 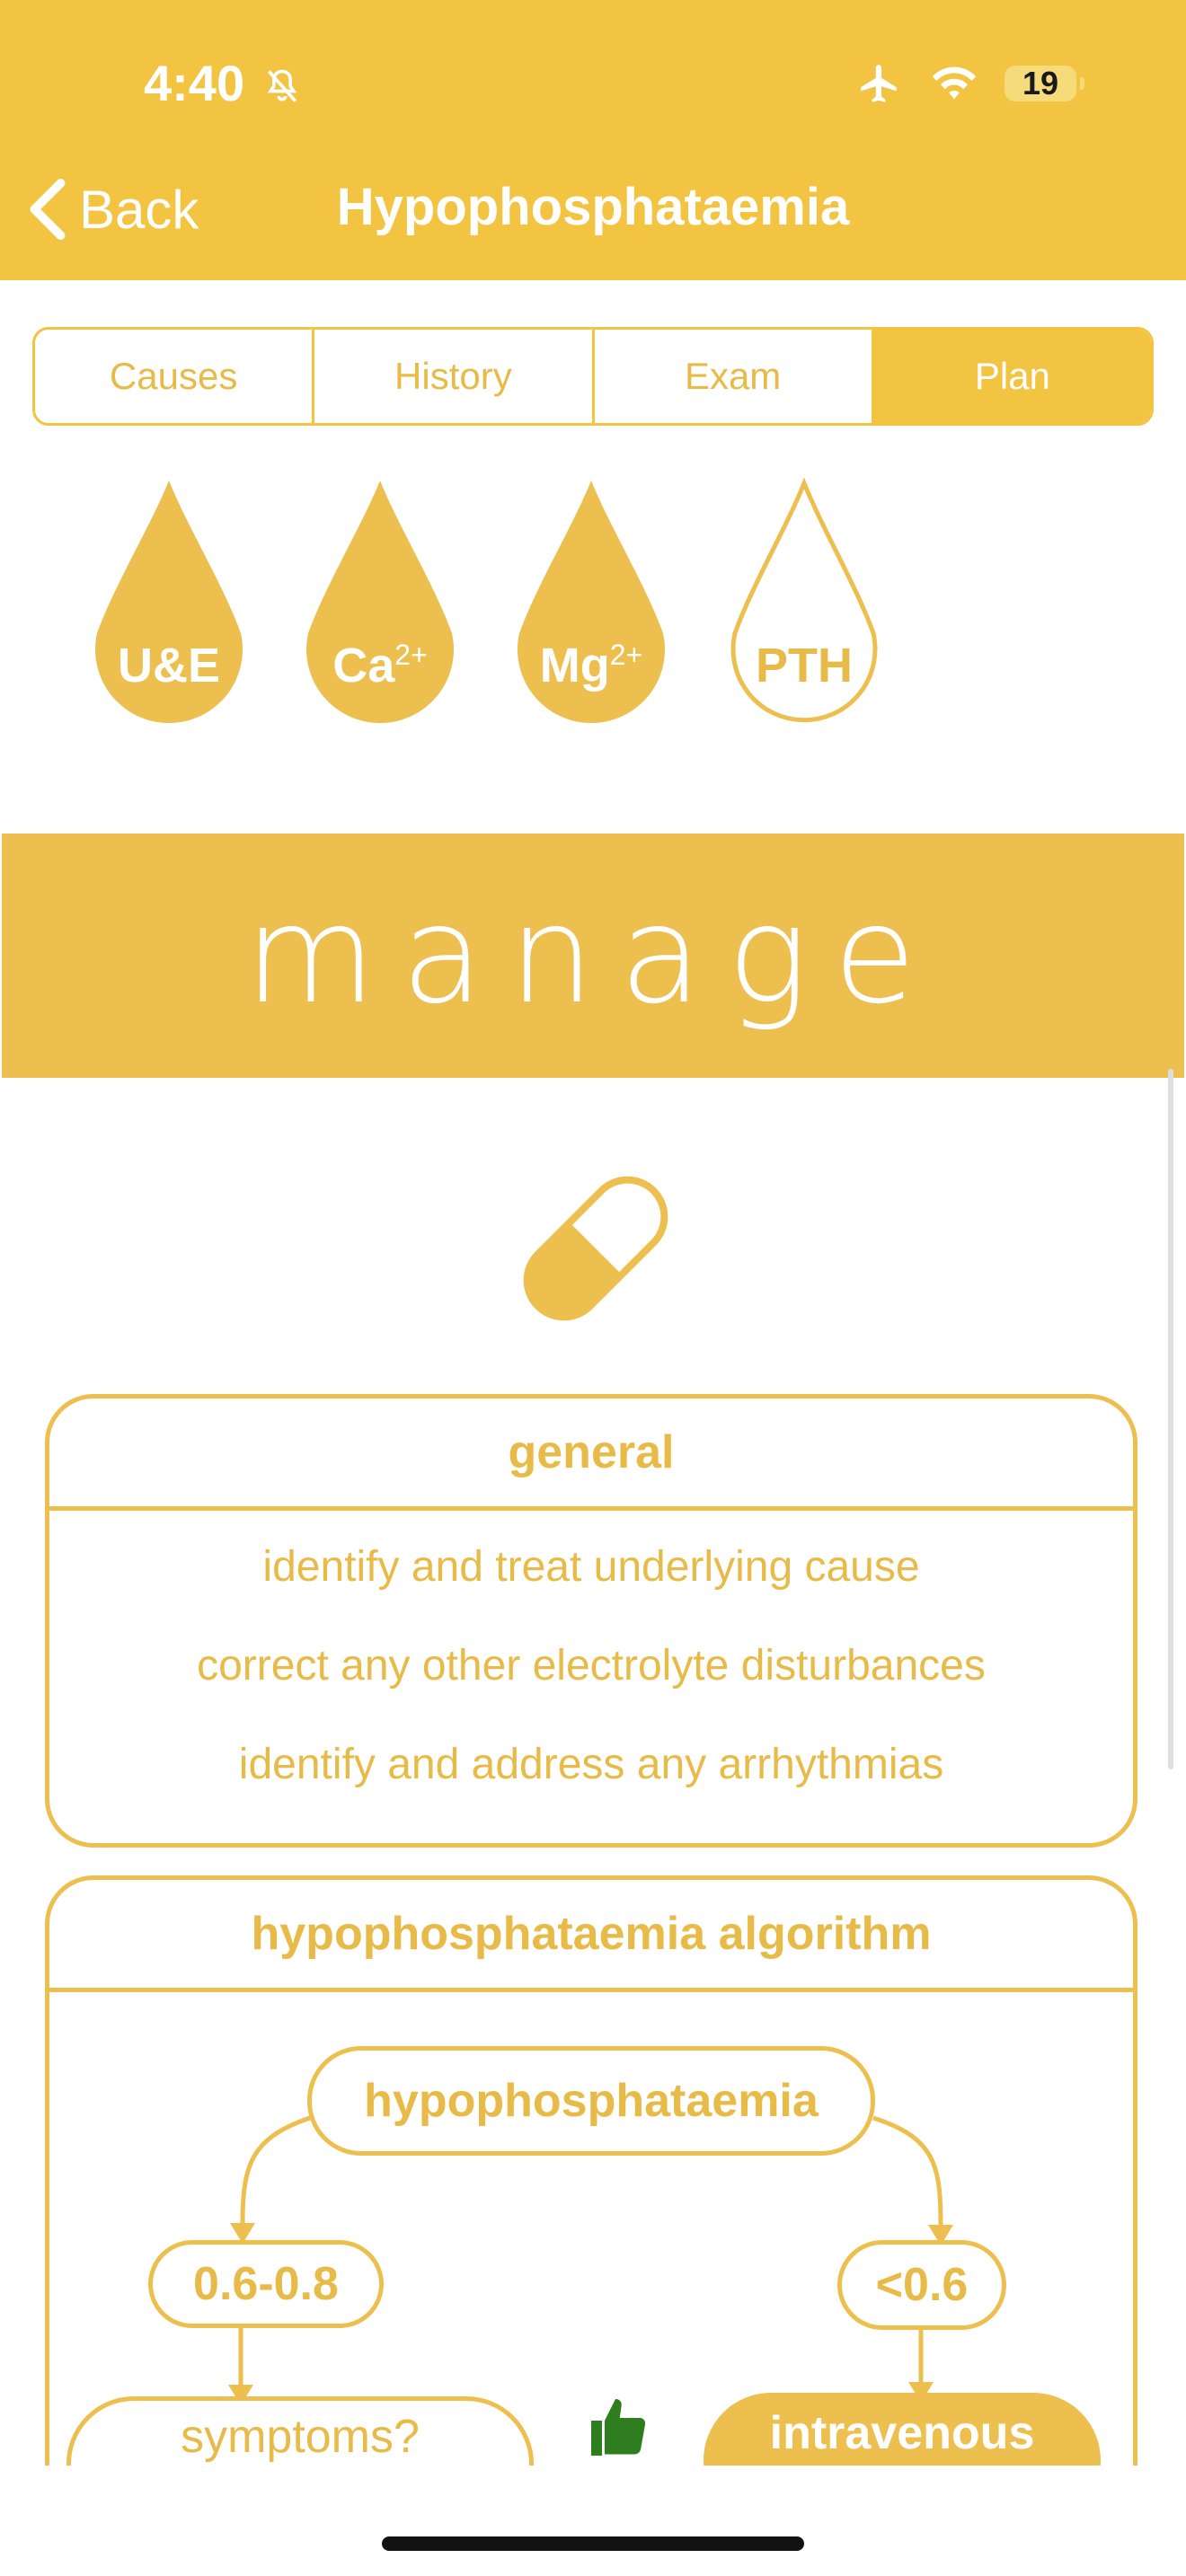 What do you see at coordinates (902, 2433) in the screenshot?
I see `algorithm-intravenous-text: intravenous` at bounding box center [902, 2433].